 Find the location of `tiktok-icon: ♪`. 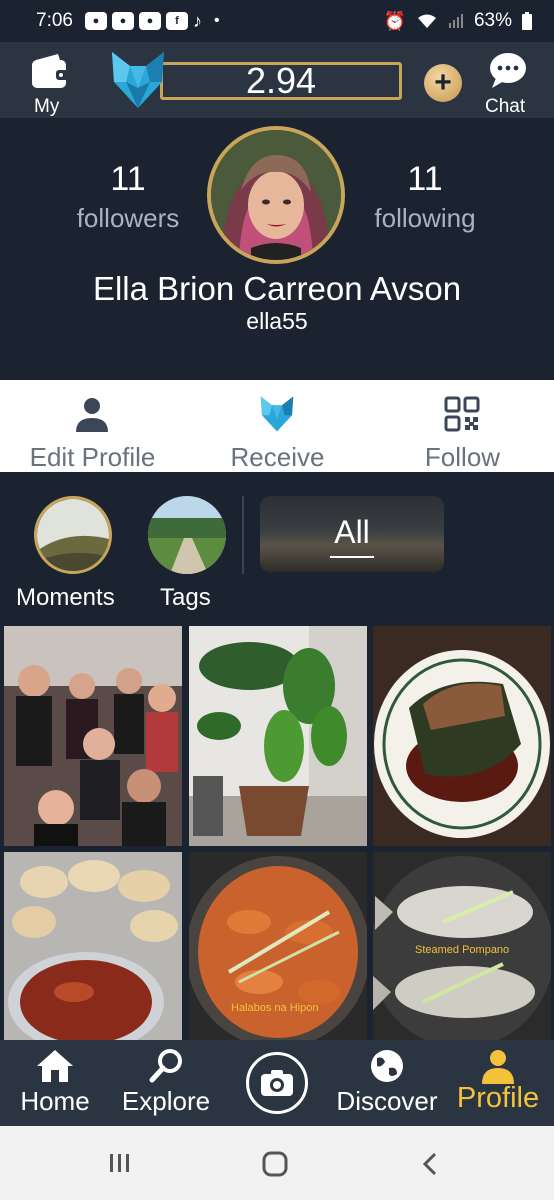

tiktok-icon: ♪ is located at coordinates (197, 20).